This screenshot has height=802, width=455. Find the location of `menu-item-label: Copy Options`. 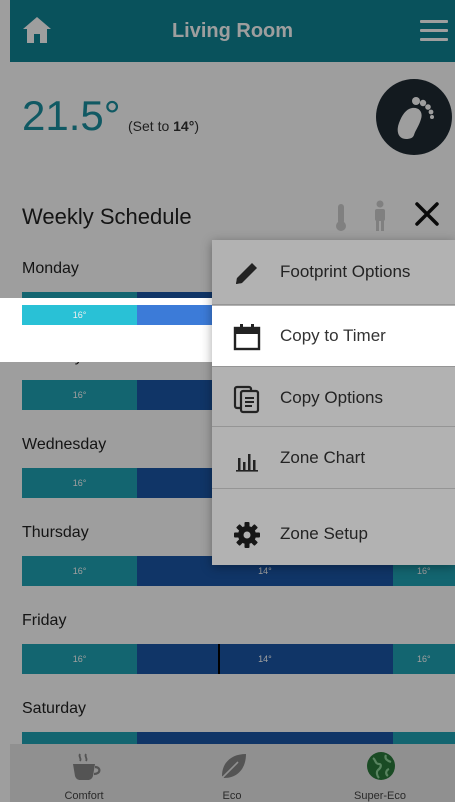

menu-item-label: Copy Options is located at coordinates (331, 397).